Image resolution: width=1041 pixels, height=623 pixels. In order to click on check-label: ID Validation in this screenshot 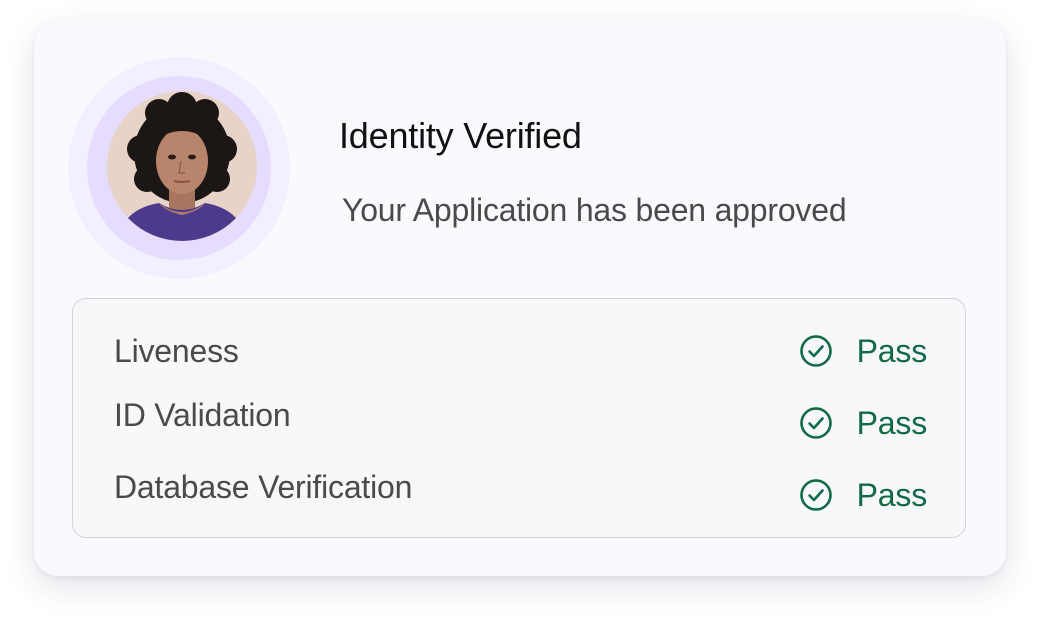, I will do `click(202, 415)`.